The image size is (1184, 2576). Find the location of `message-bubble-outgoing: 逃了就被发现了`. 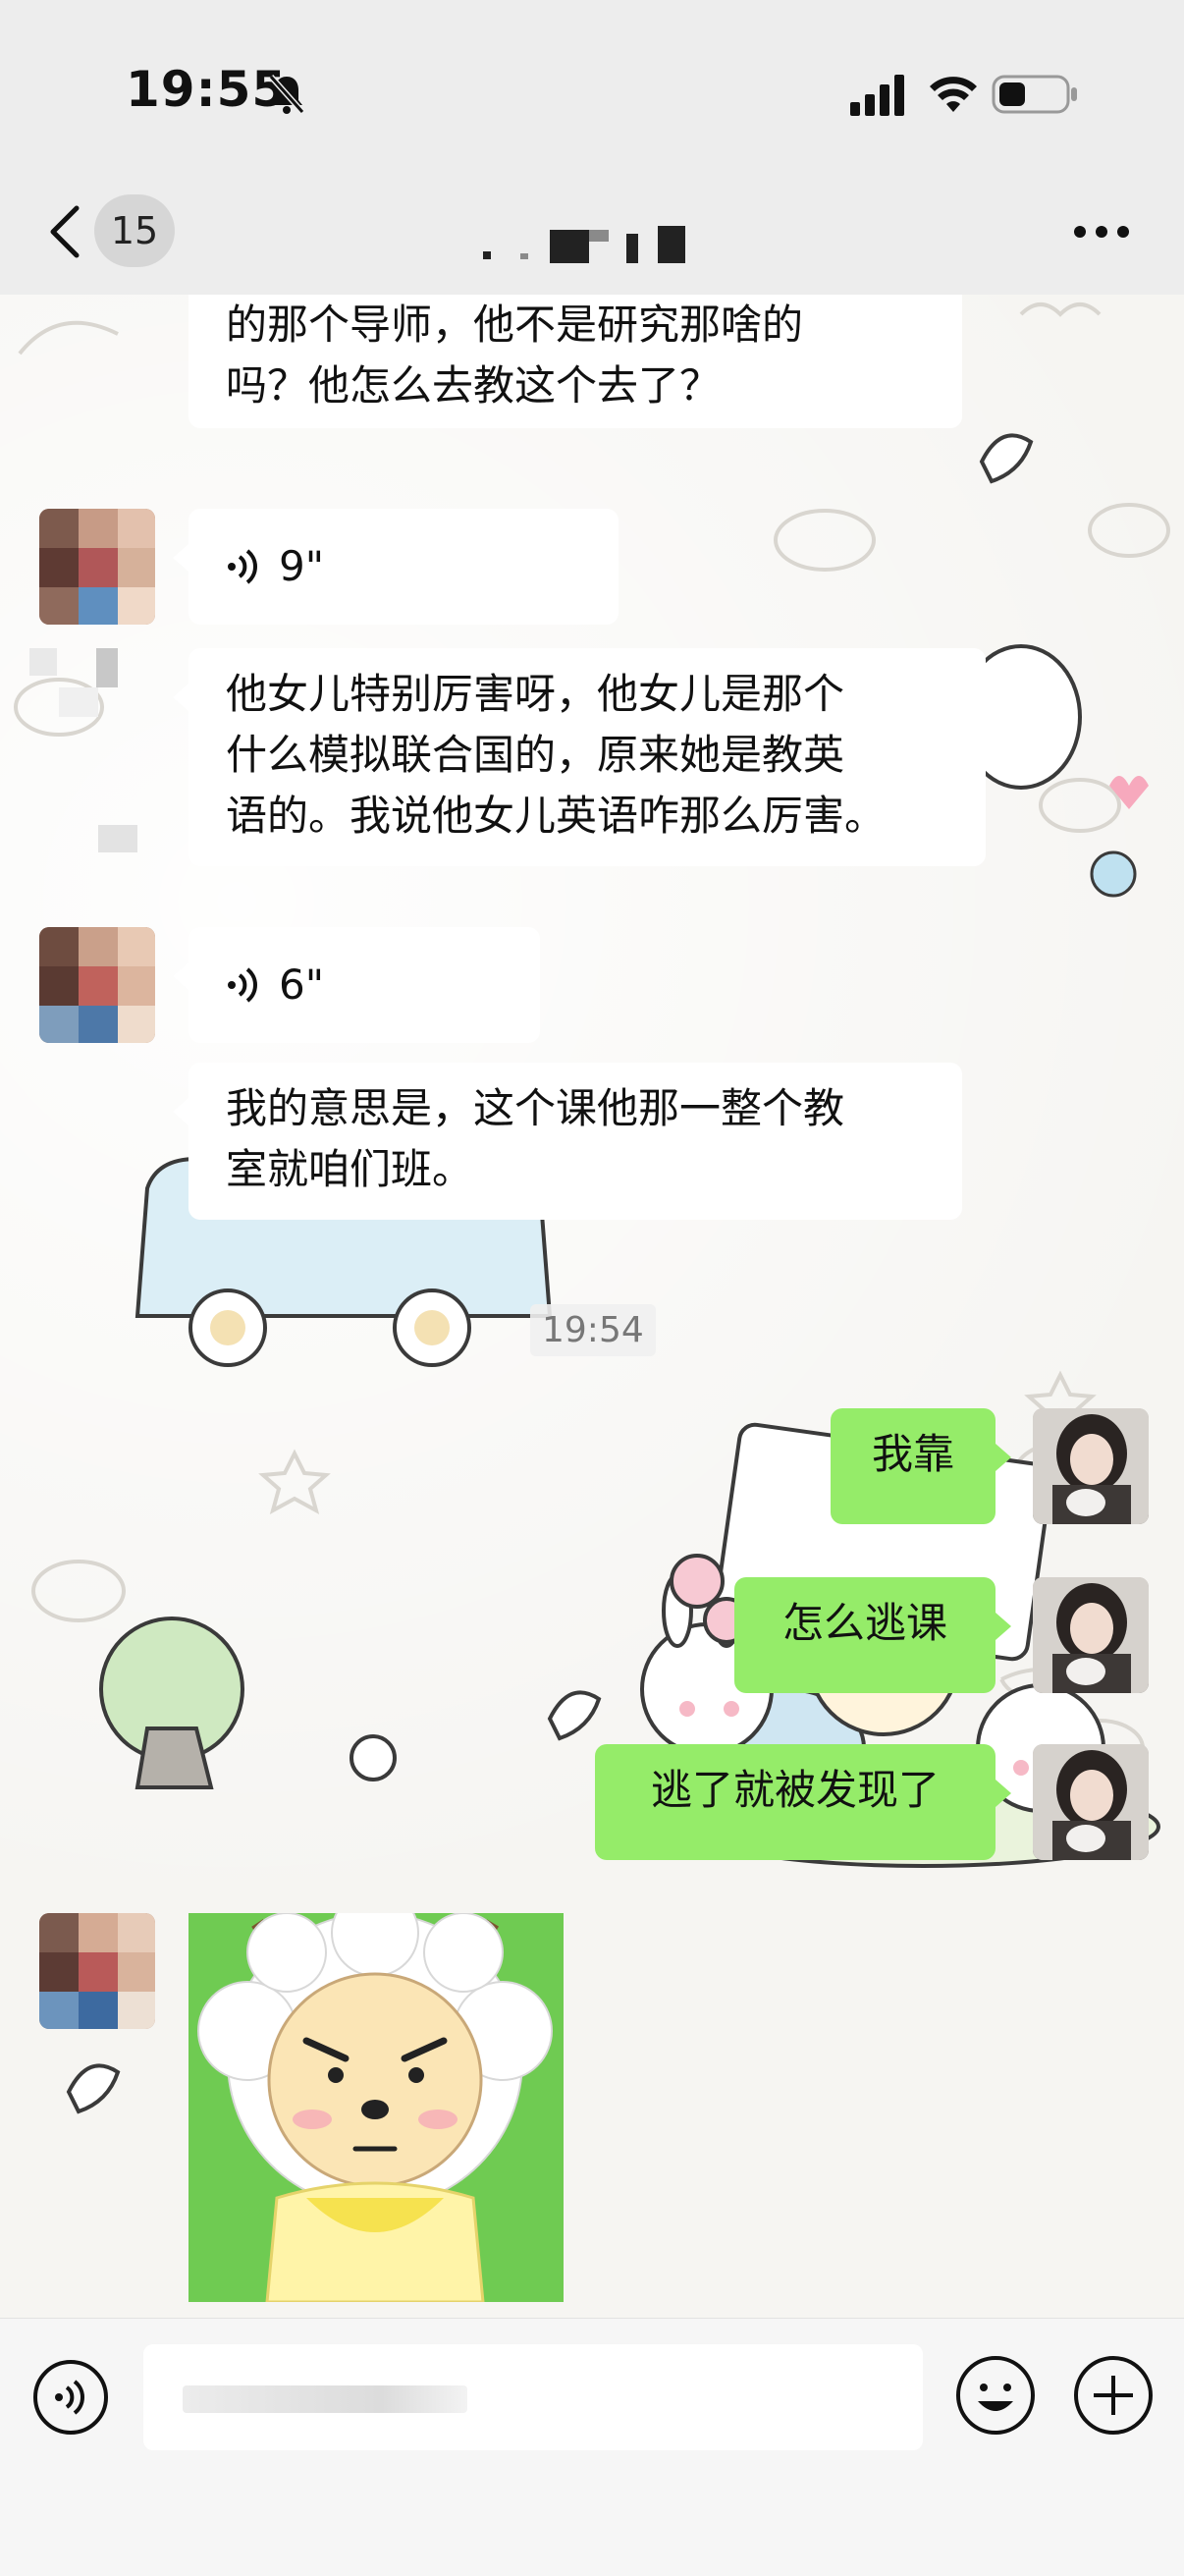

message-bubble-outgoing: 逃了就被发现了 is located at coordinates (803, 1802).